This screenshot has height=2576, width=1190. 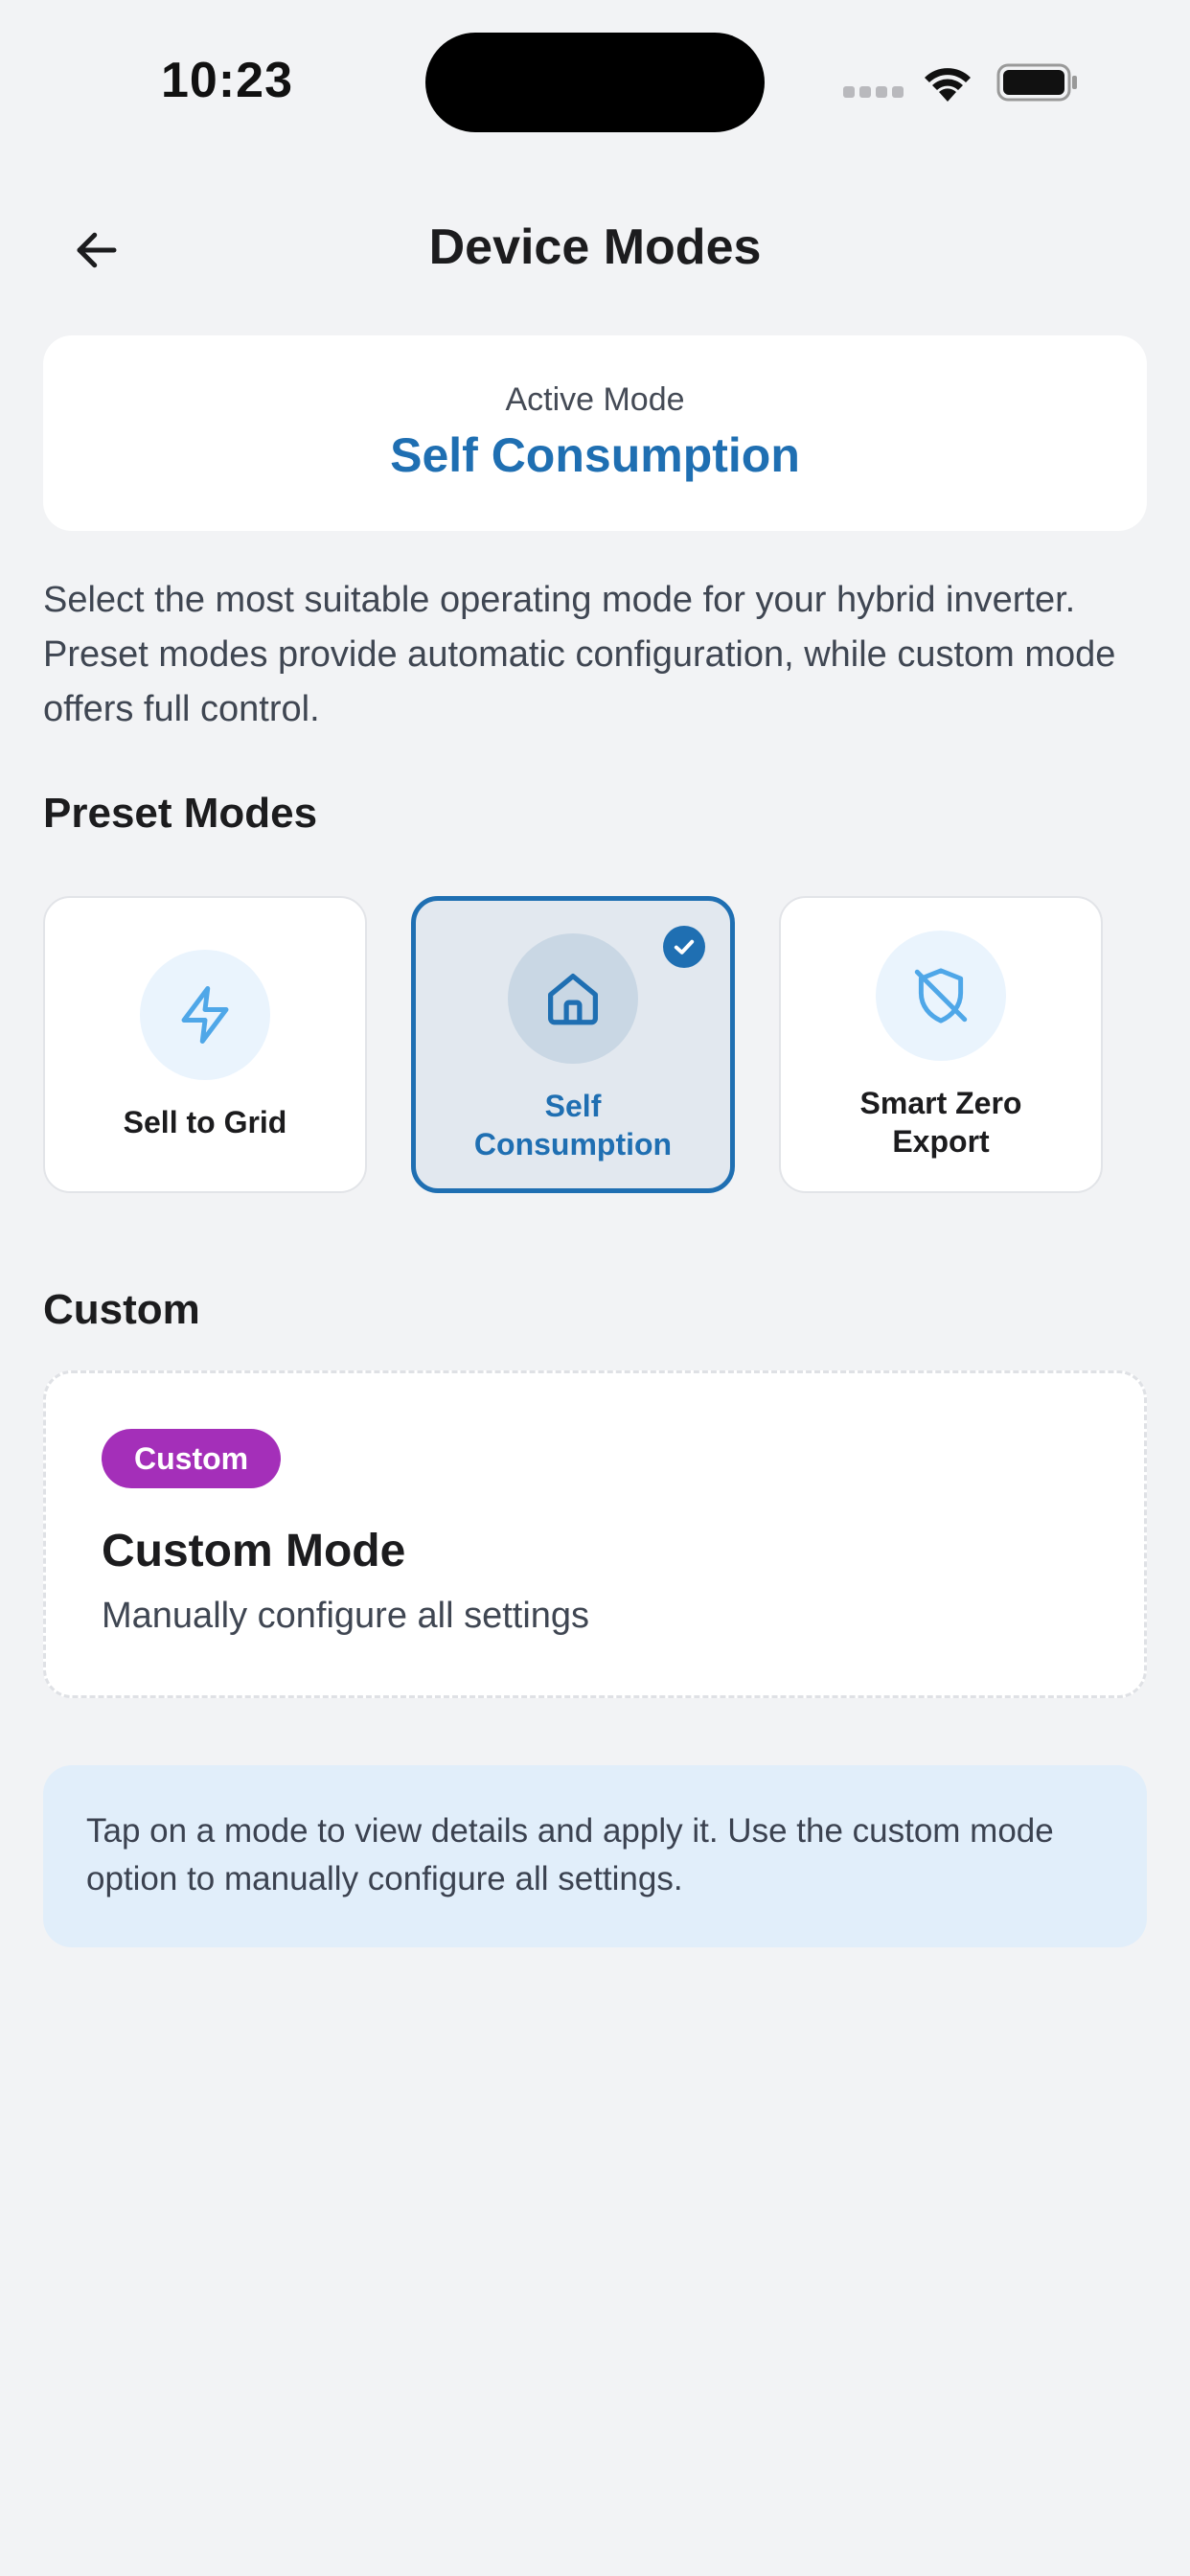 What do you see at coordinates (595, 455) in the screenshot?
I see `active-mode-value: Self Consumption` at bounding box center [595, 455].